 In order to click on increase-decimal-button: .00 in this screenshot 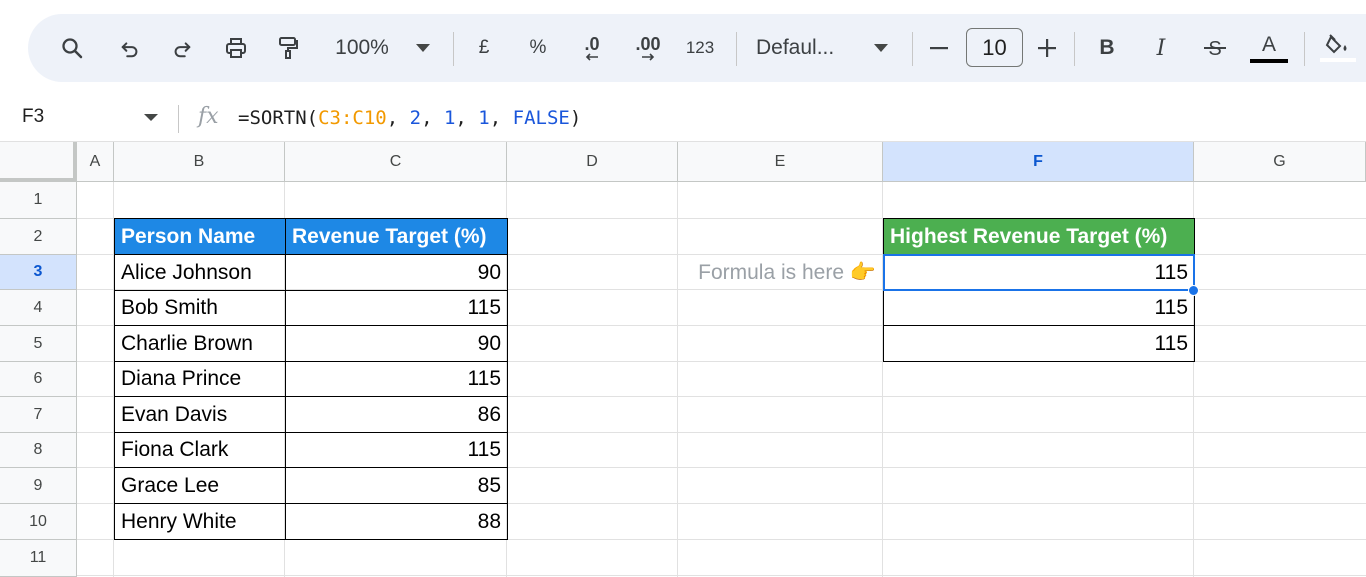, I will do `click(648, 48)`.